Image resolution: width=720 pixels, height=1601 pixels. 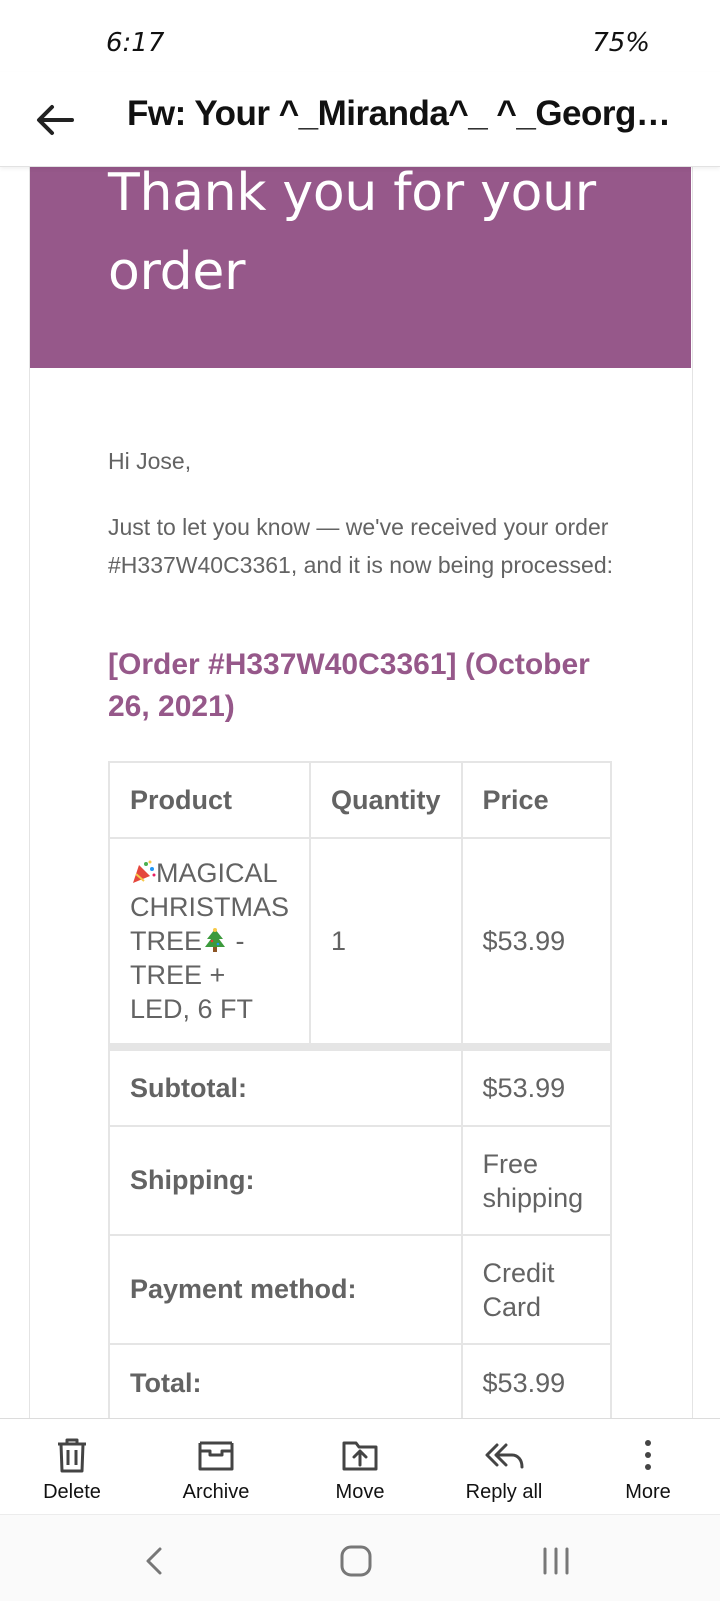 What do you see at coordinates (216, 1456) in the screenshot?
I see `archive-icon` at bounding box center [216, 1456].